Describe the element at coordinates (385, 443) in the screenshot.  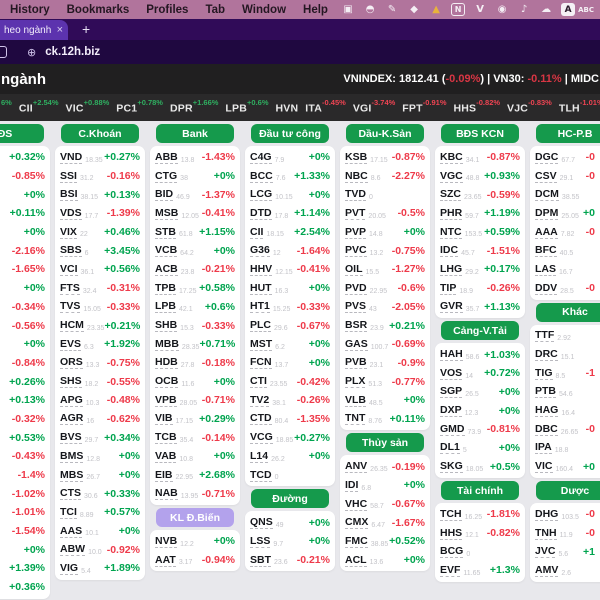
I see `section-header-pill: Thủy sản` at that location.